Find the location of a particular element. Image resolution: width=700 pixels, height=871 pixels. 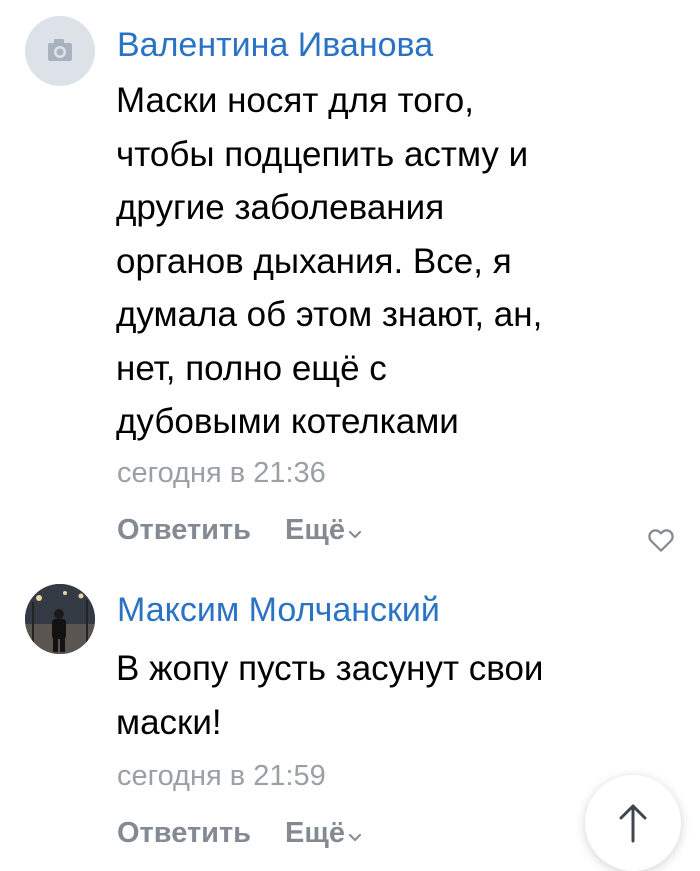

arrow-up-icon is located at coordinates (633, 823).